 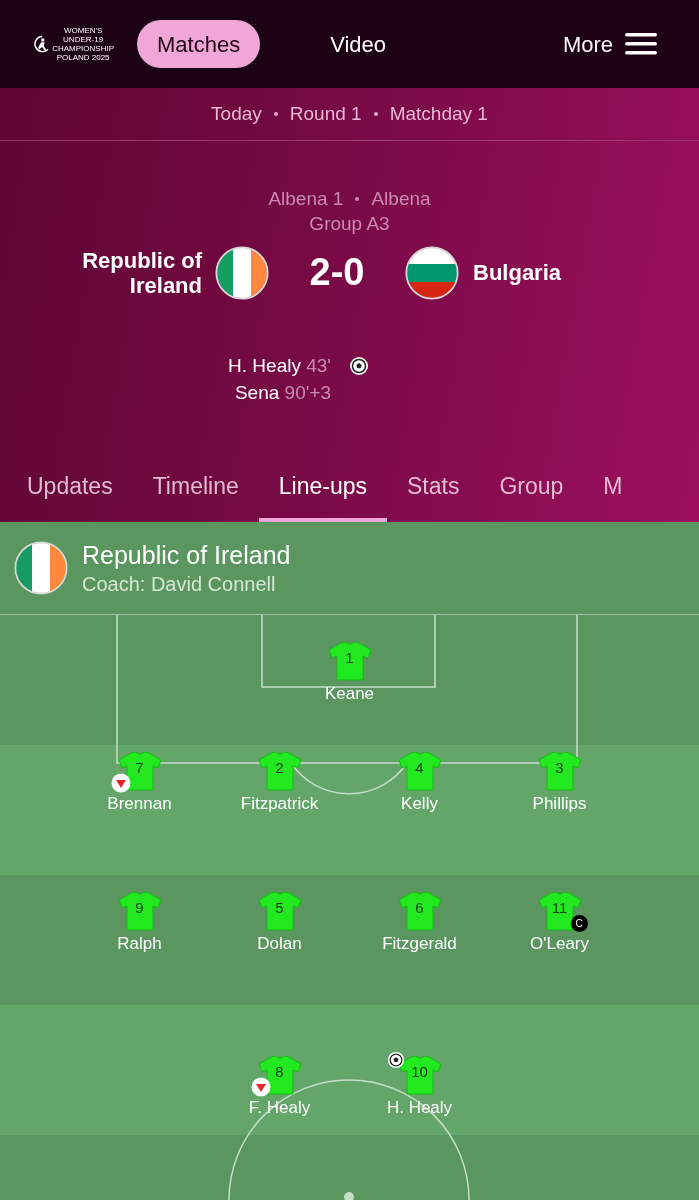 I want to click on section-tab: M, so click(x=613, y=488).